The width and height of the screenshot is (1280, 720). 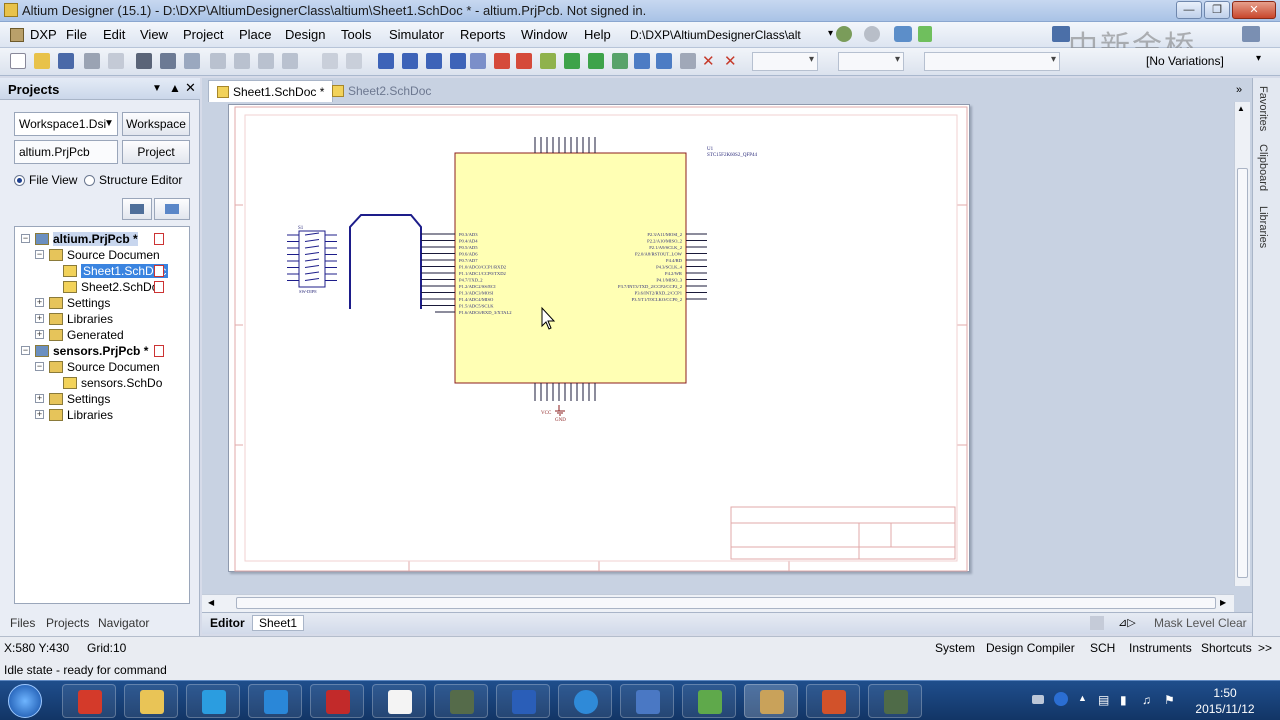 I want to click on gnd-port-icon, so click(x=502, y=61).